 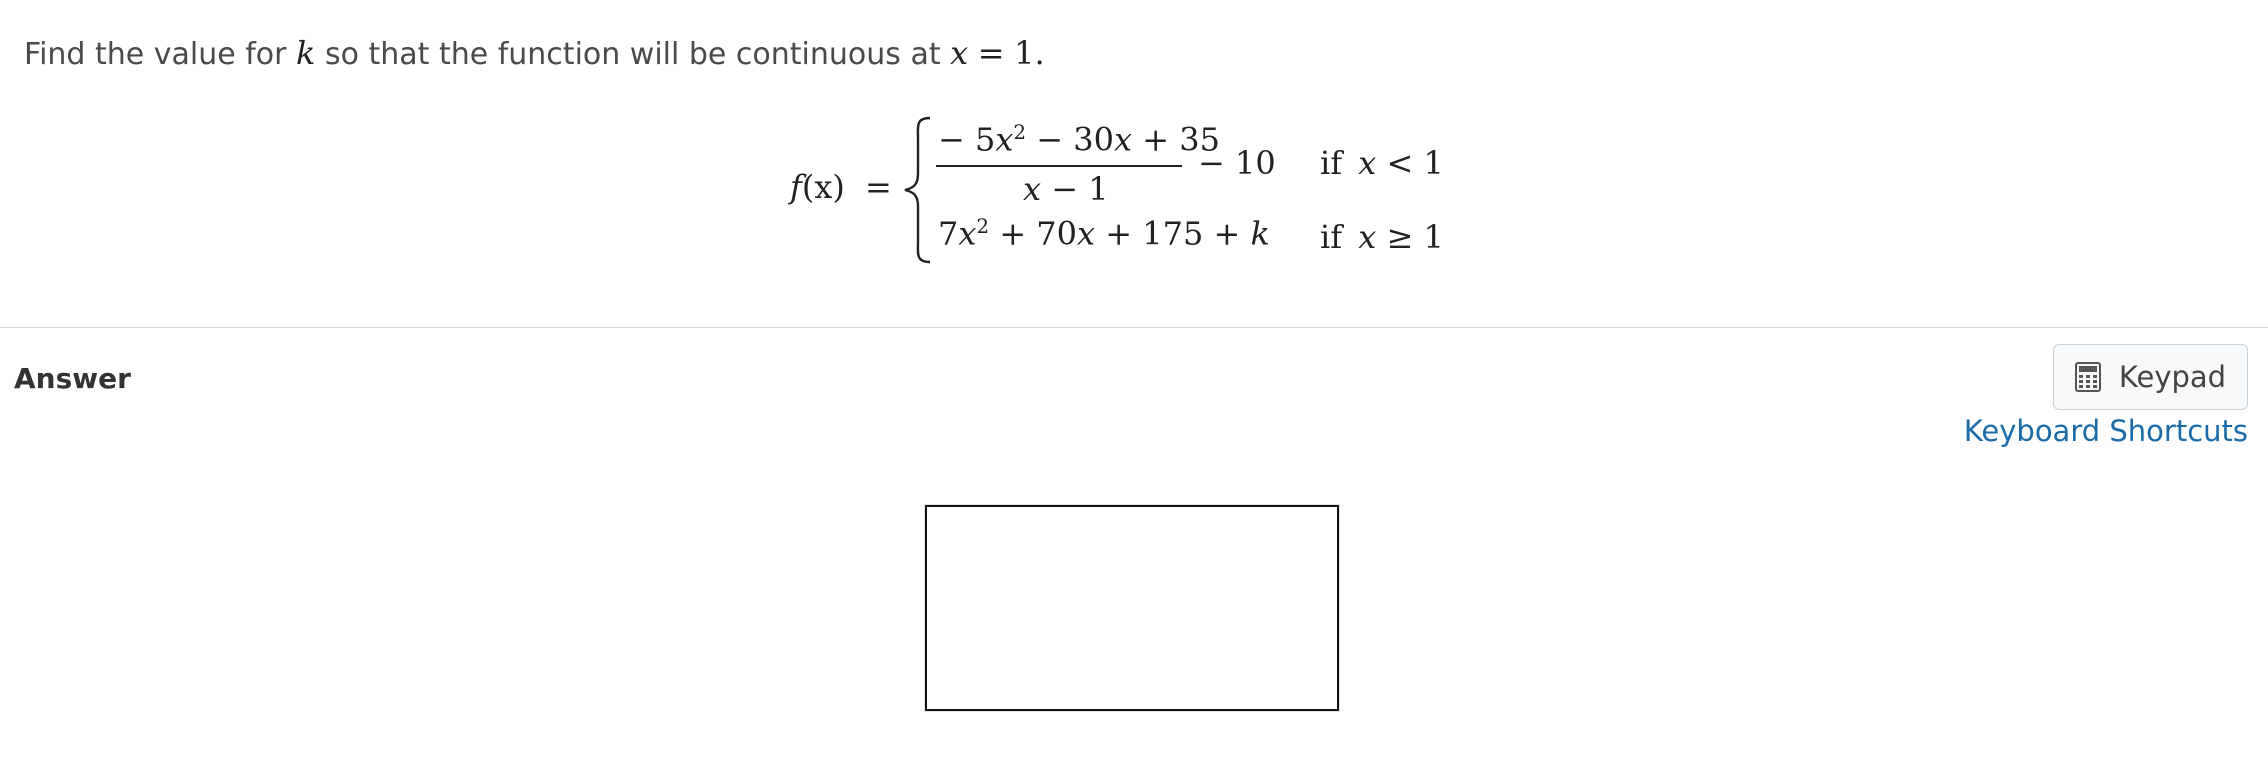 What do you see at coordinates (1039, 53) in the screenshot?
I see `question-period: .` at bounding box center [1039, 53].